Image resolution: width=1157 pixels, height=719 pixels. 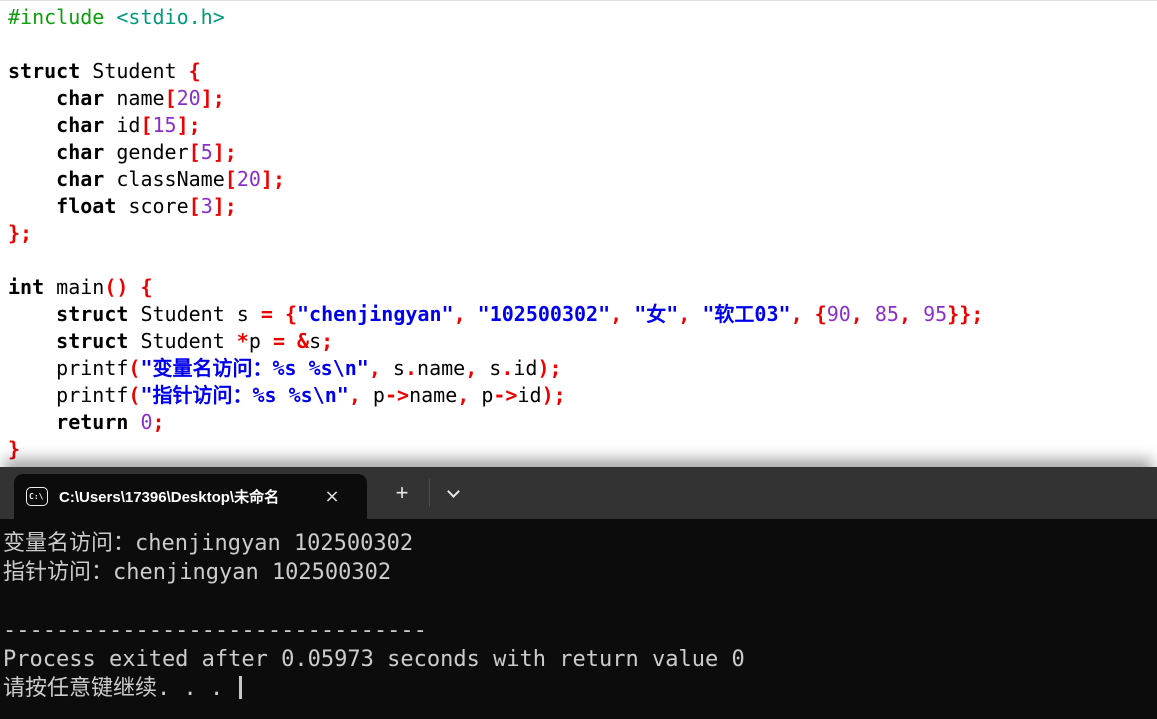 I want to click on code-token: score, so click(x=152, y=206).